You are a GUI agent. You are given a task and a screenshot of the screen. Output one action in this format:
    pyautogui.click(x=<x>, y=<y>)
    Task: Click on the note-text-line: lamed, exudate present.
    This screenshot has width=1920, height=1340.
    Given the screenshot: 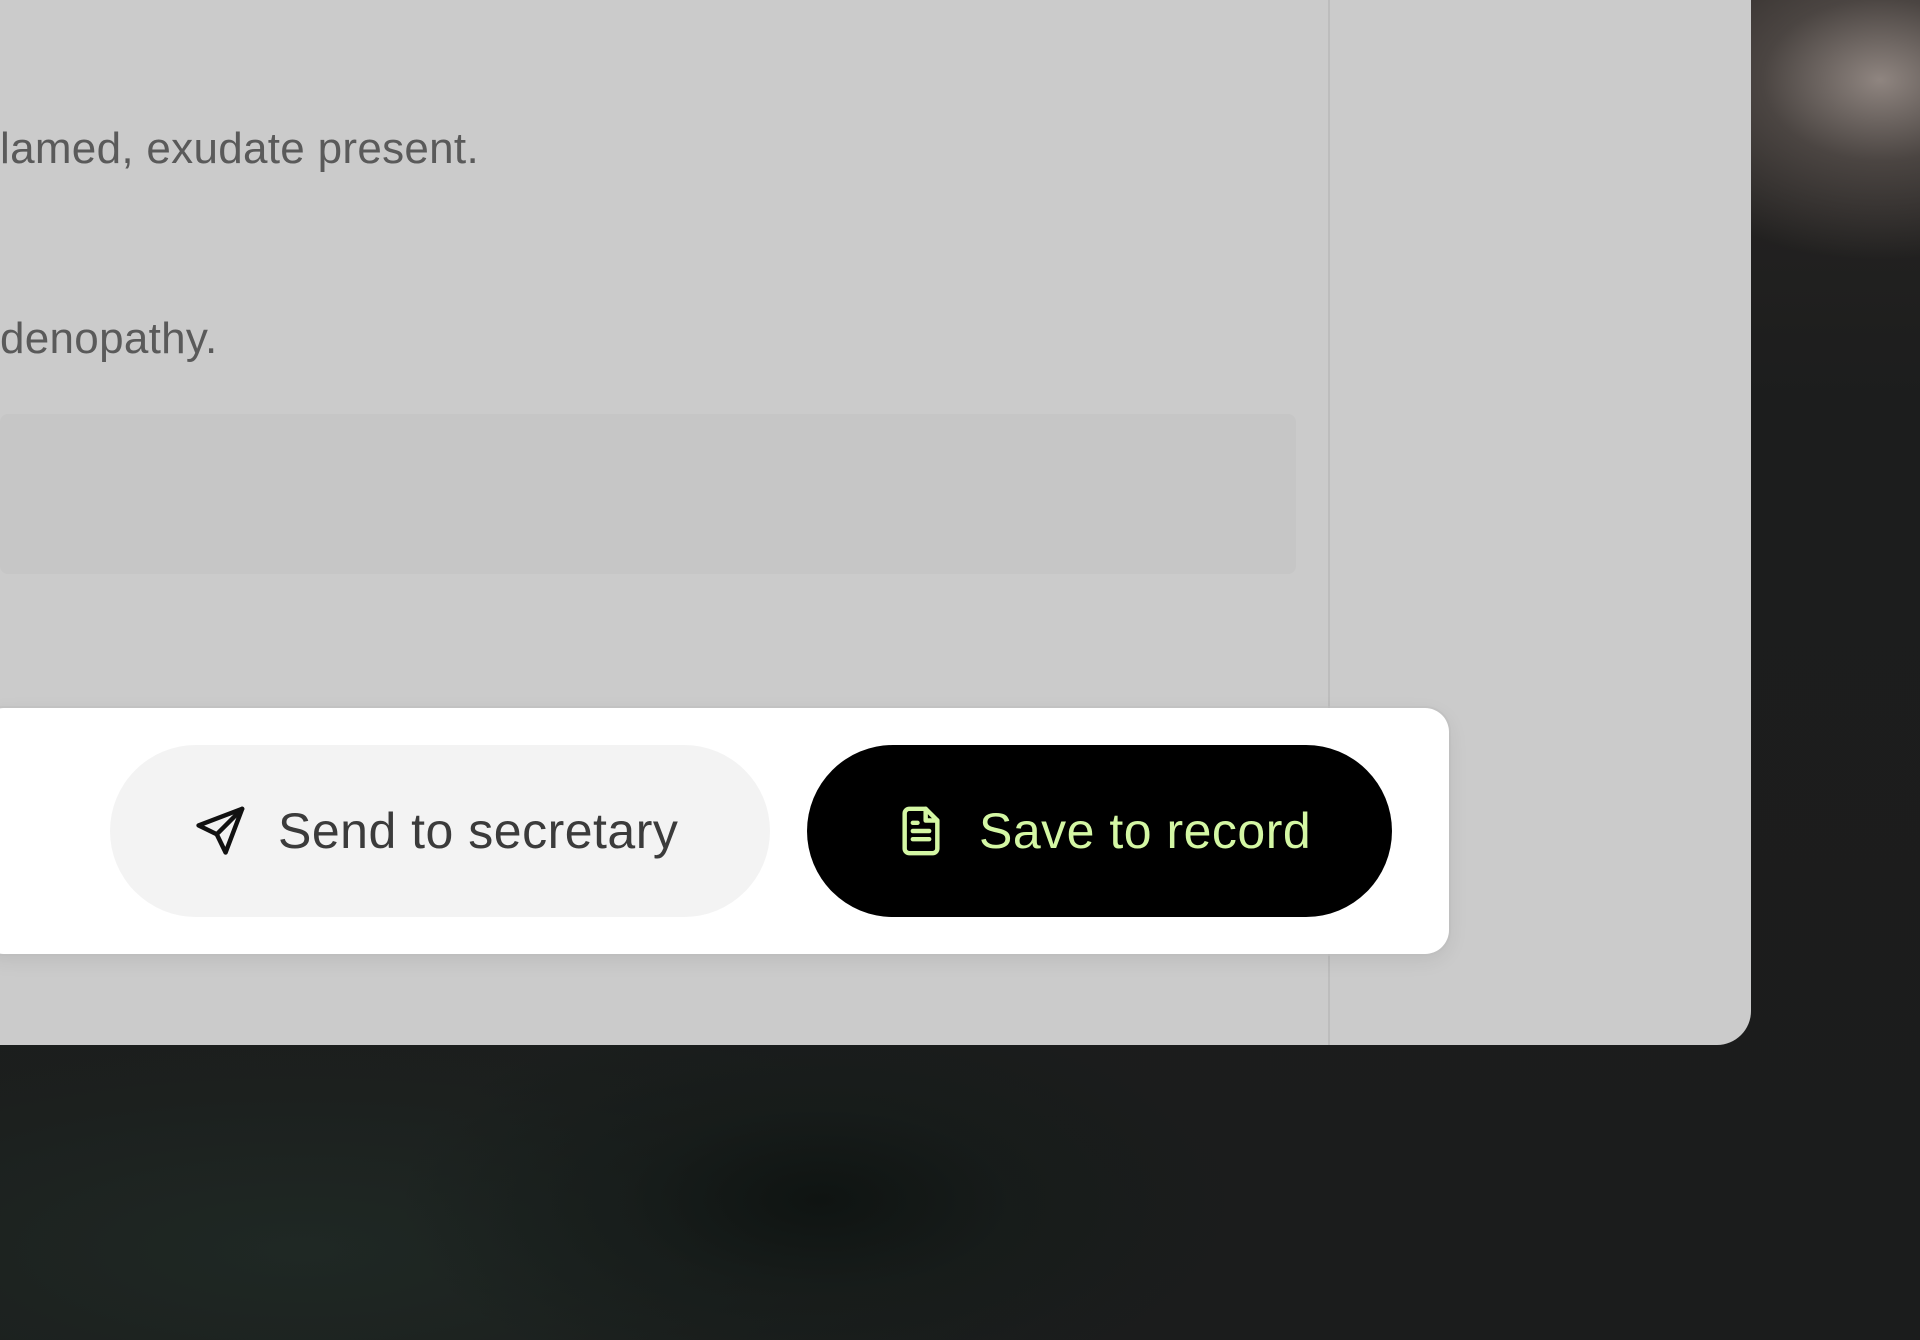 What is the action you would take?
    pyautogui.click(x=239, y=148)
    